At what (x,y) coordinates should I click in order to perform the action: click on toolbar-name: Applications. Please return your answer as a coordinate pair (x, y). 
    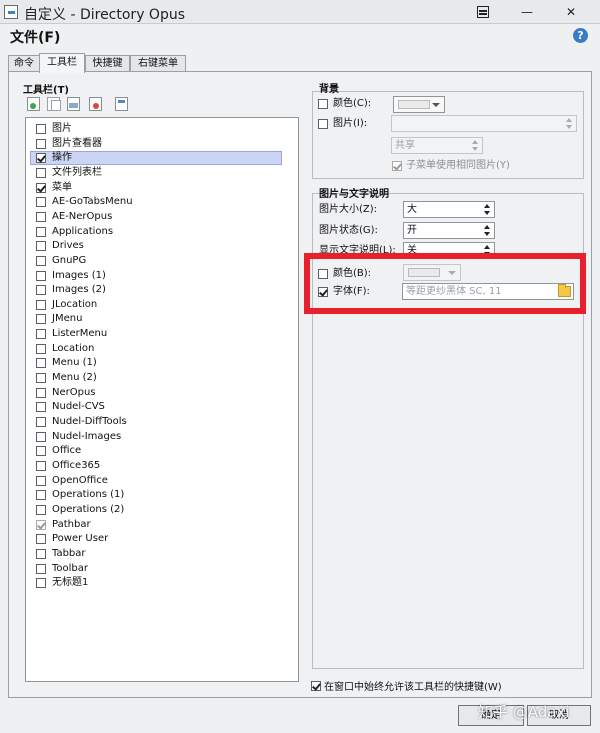
    Looking at the image, I should click on (83, 231).